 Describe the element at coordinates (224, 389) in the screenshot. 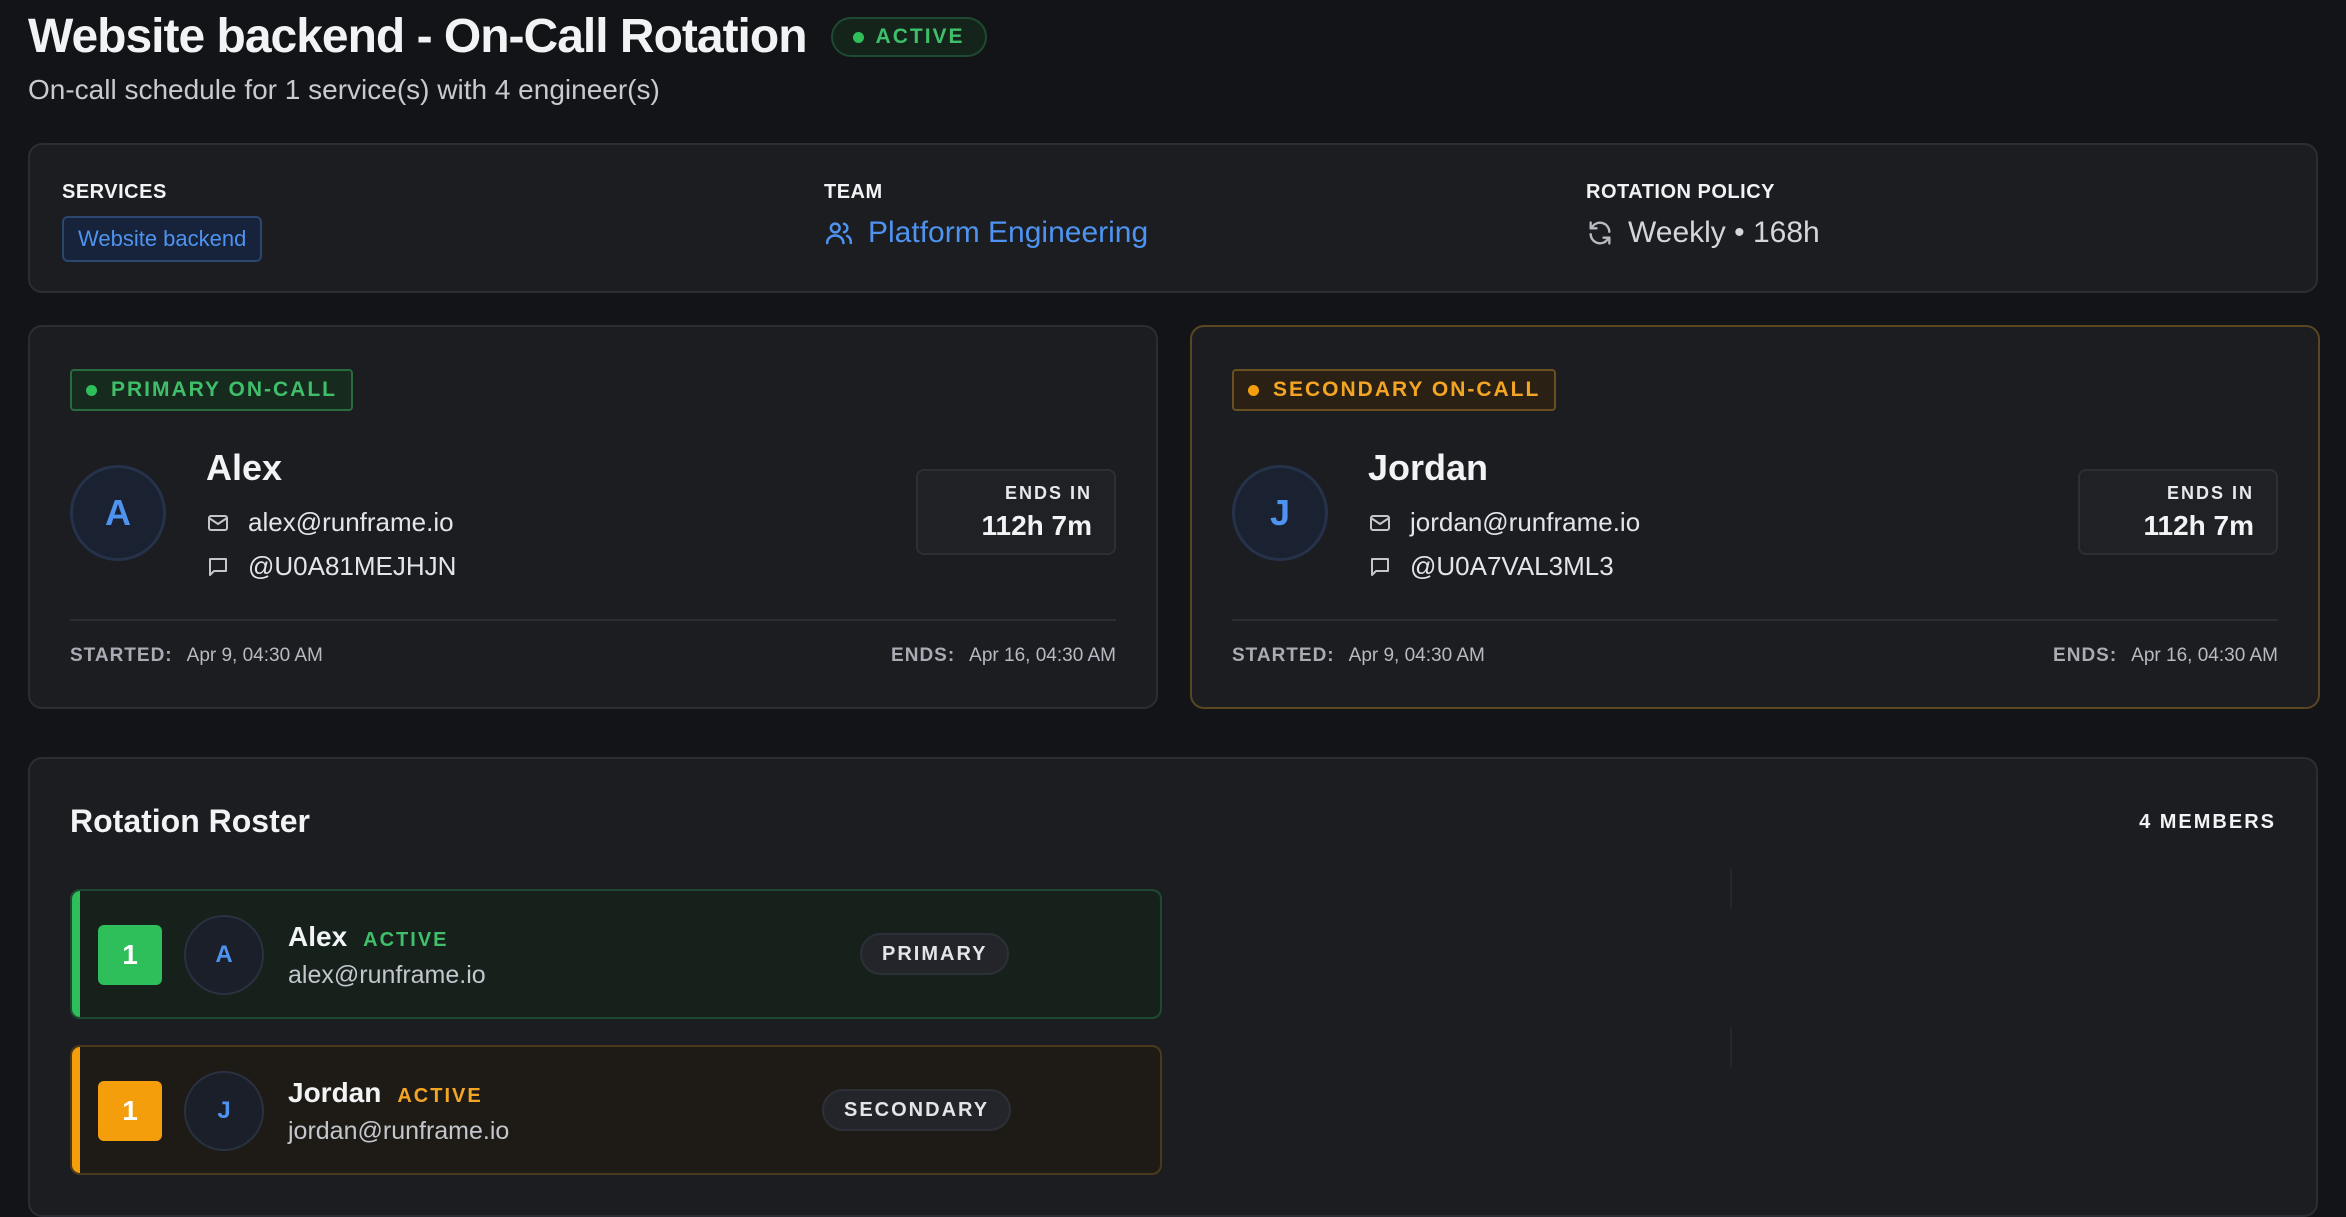

I see `primary-role-label: PRIMARY ON-CALL` at that location.